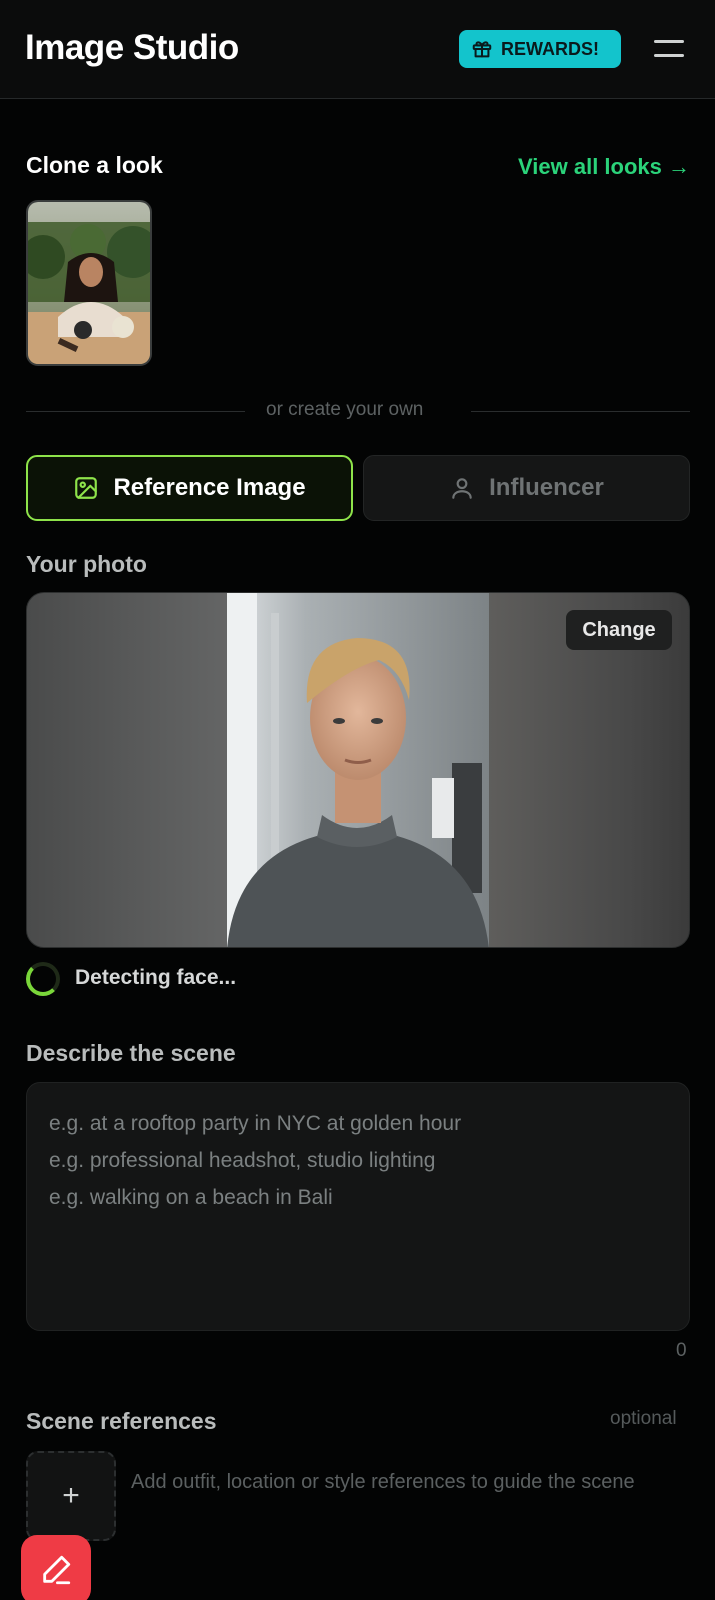 This screenshot has height=1600, width=715. Describe the element at coordinates (462, 488) in the screenshot. I see `user-icon` at that location.